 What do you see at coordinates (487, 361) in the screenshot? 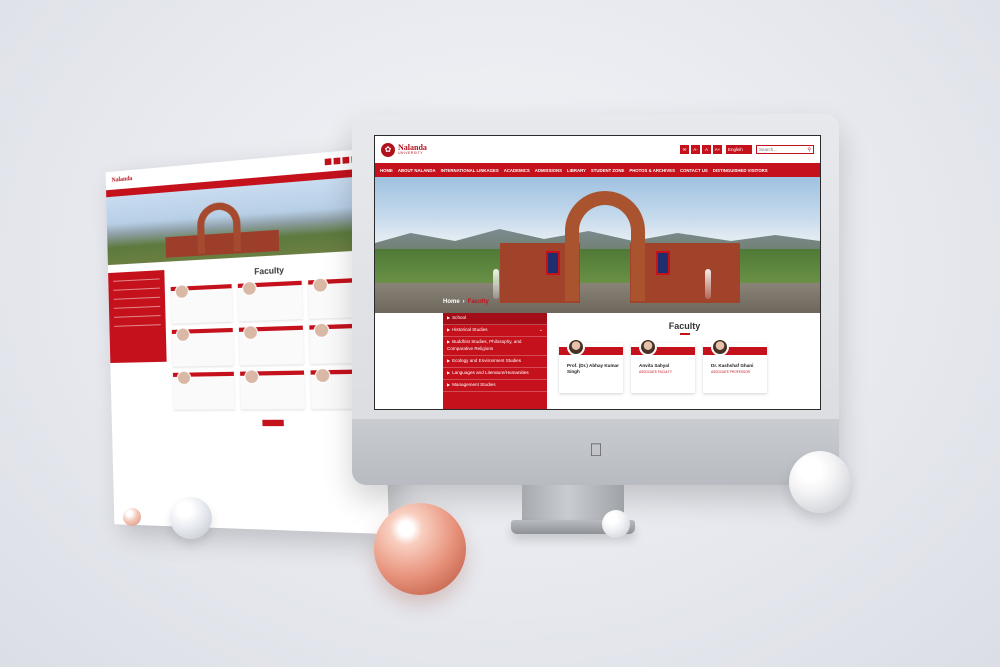
I see `sidebar-item-label: Ecology and Environment Studies` at bounding box center [487, 361].